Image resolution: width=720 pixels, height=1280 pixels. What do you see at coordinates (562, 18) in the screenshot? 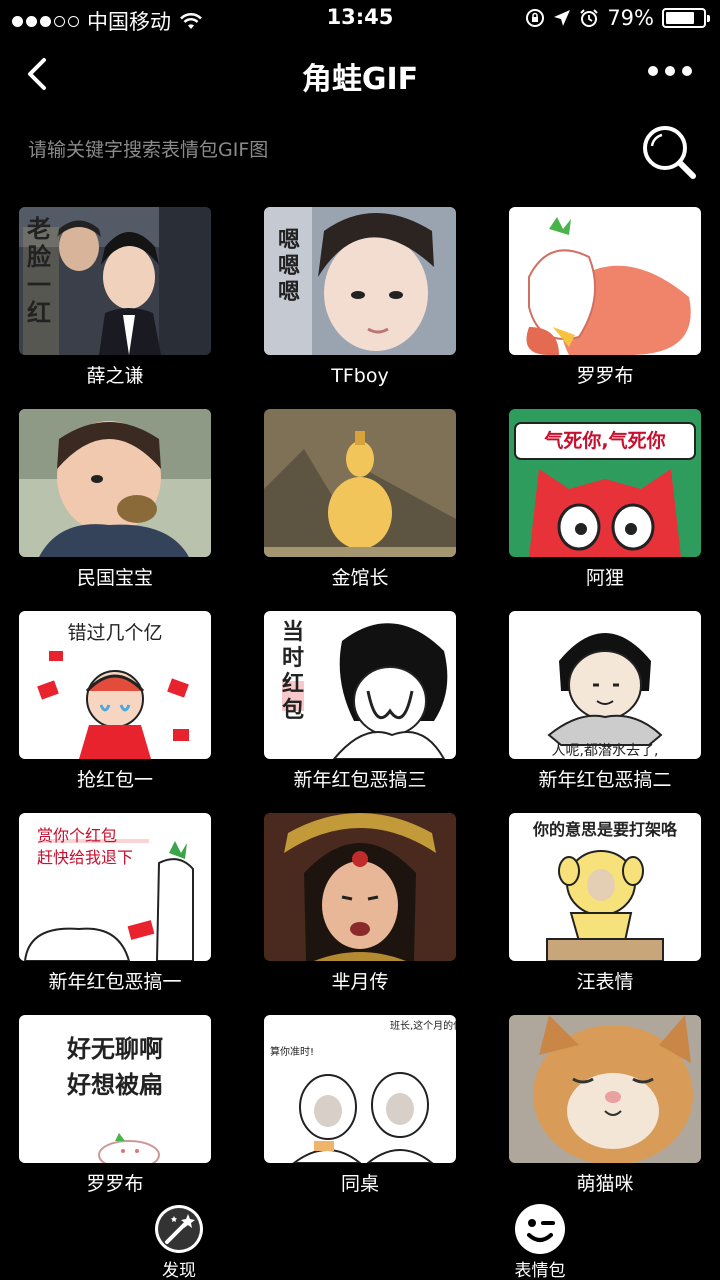
I see `location-arrow-icon` at bounding box center [562, 18].